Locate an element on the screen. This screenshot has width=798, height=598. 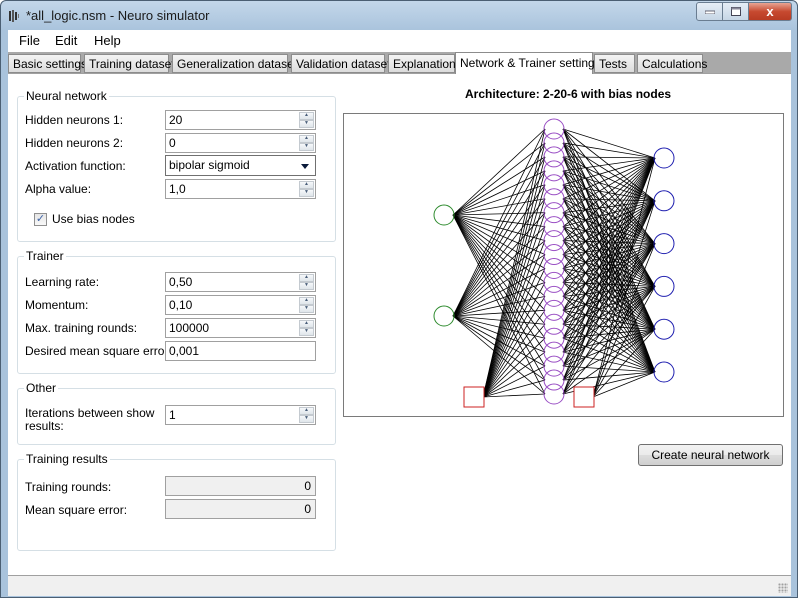
group-title: Other is located at coordinates (41, 388).